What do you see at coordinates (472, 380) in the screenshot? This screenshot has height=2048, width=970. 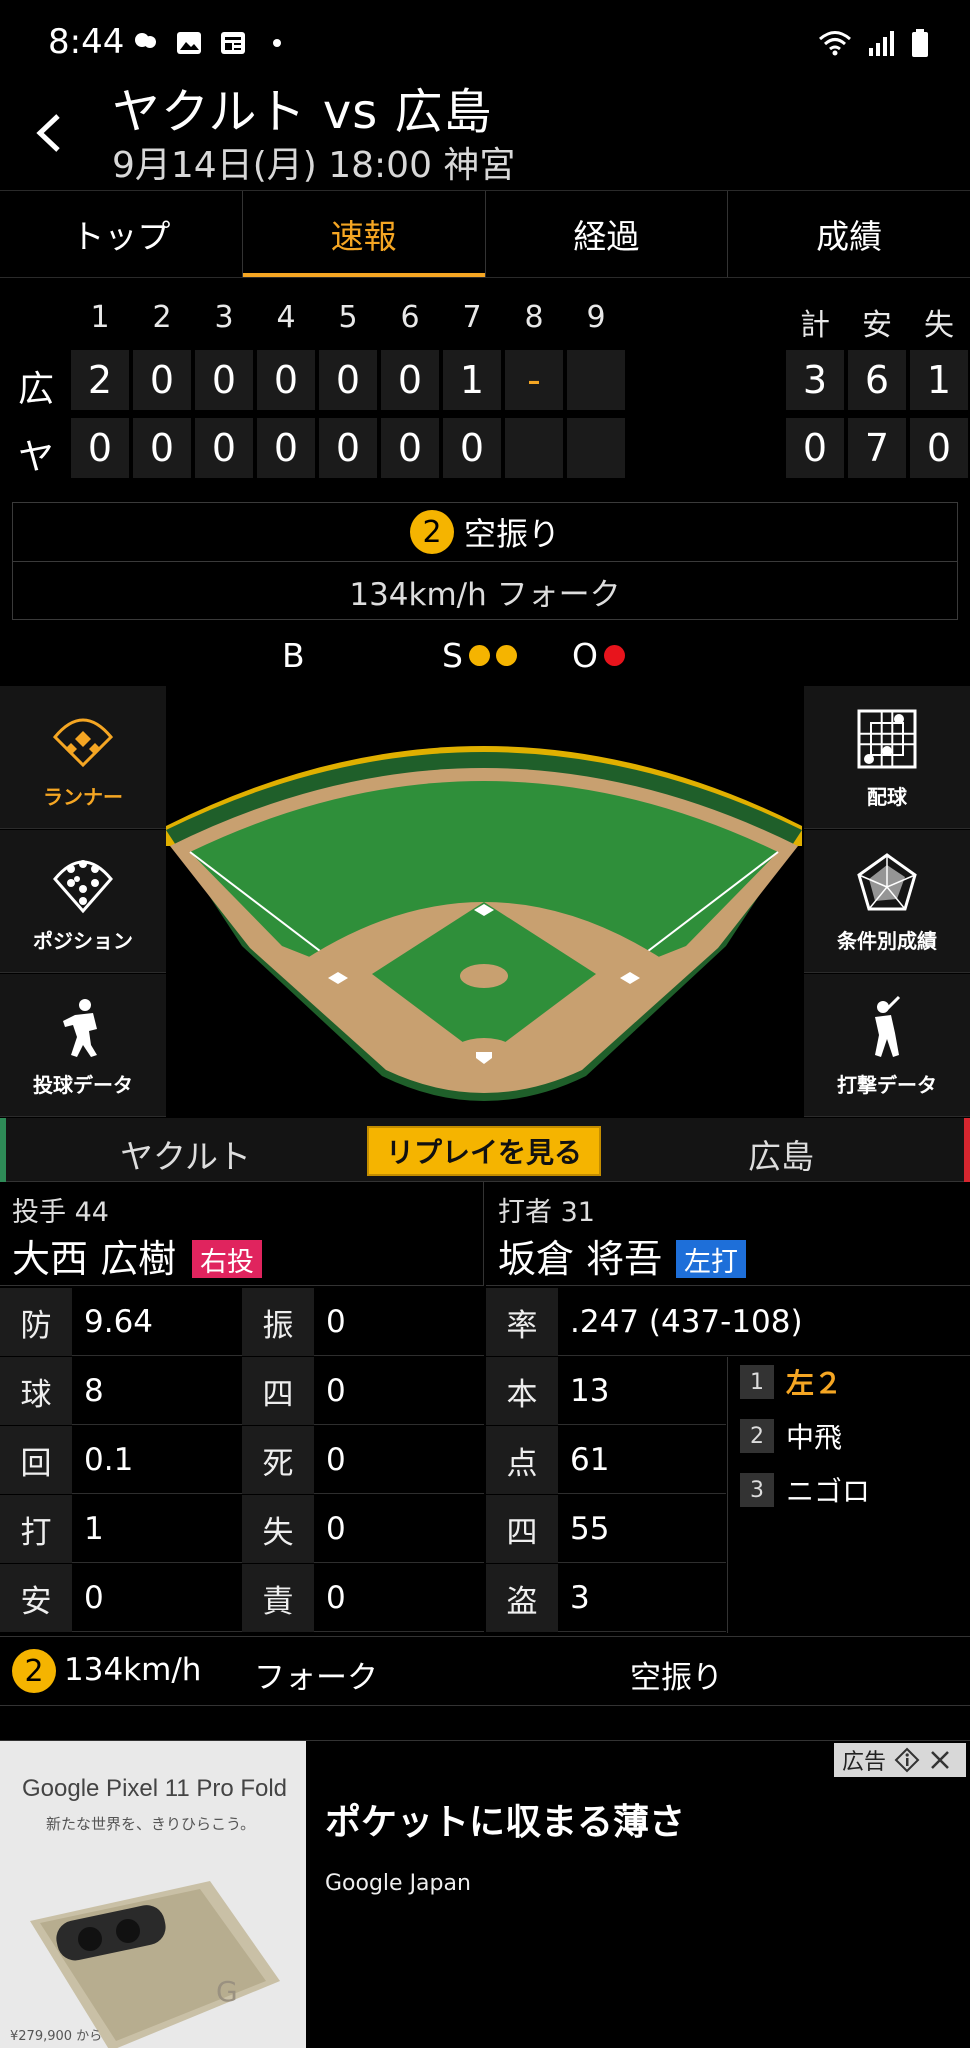 I see `score-cell: 1` at bounding box center [472, 380].